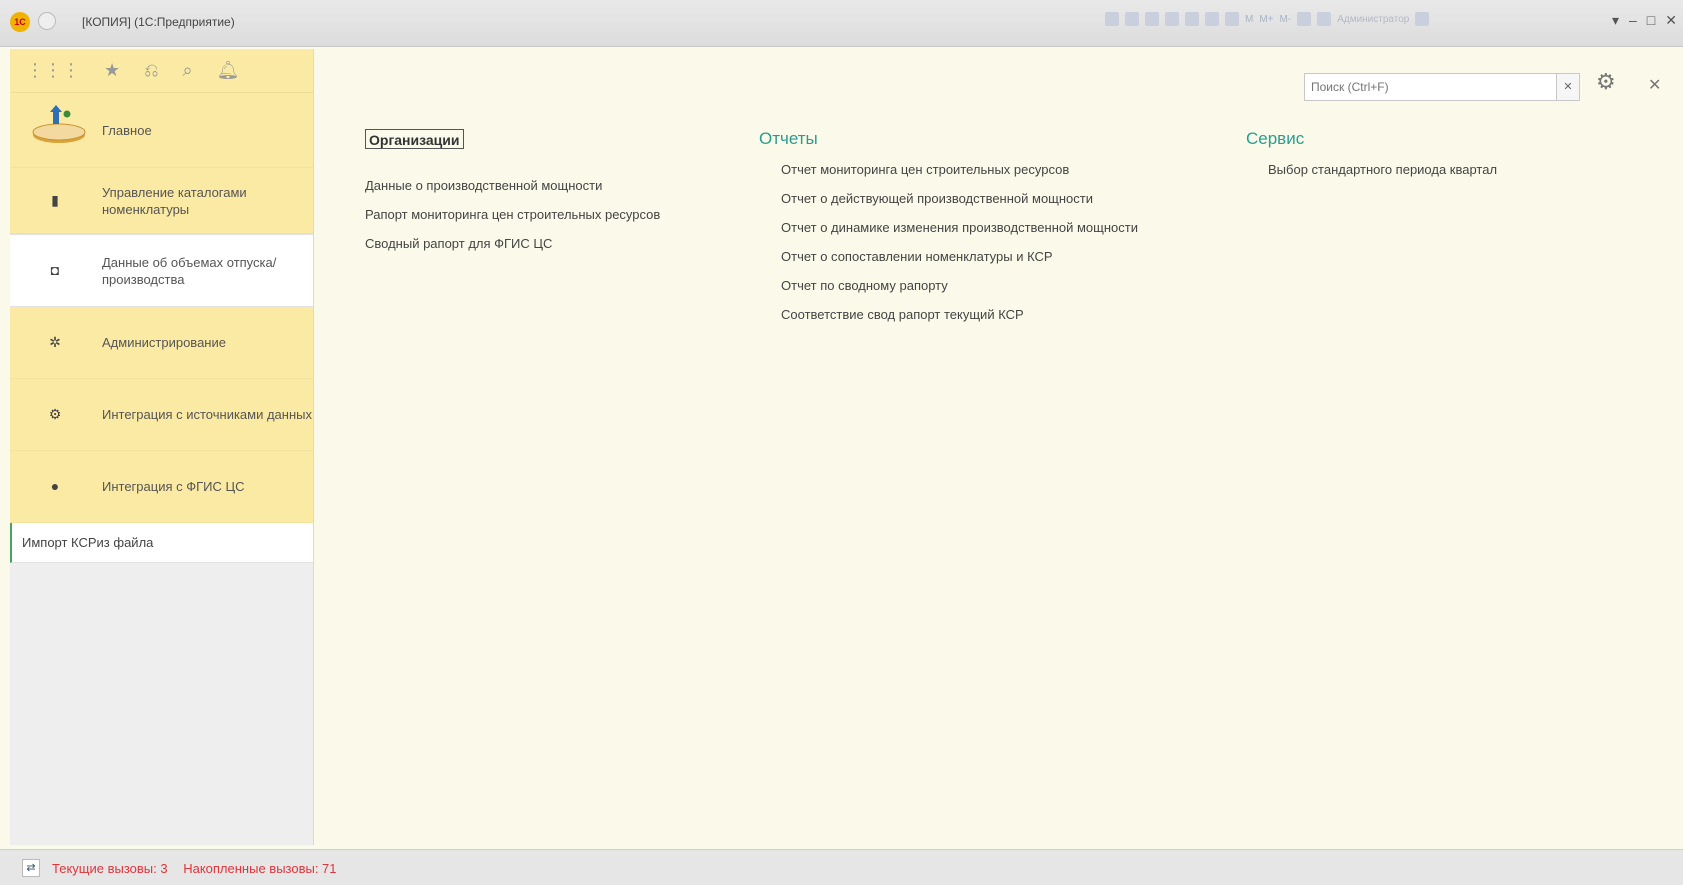  What do you see at coordinates (161, 130) in the screenshot?
I see `sidebar-item-main: Главное` at bounding box center [161, 130].